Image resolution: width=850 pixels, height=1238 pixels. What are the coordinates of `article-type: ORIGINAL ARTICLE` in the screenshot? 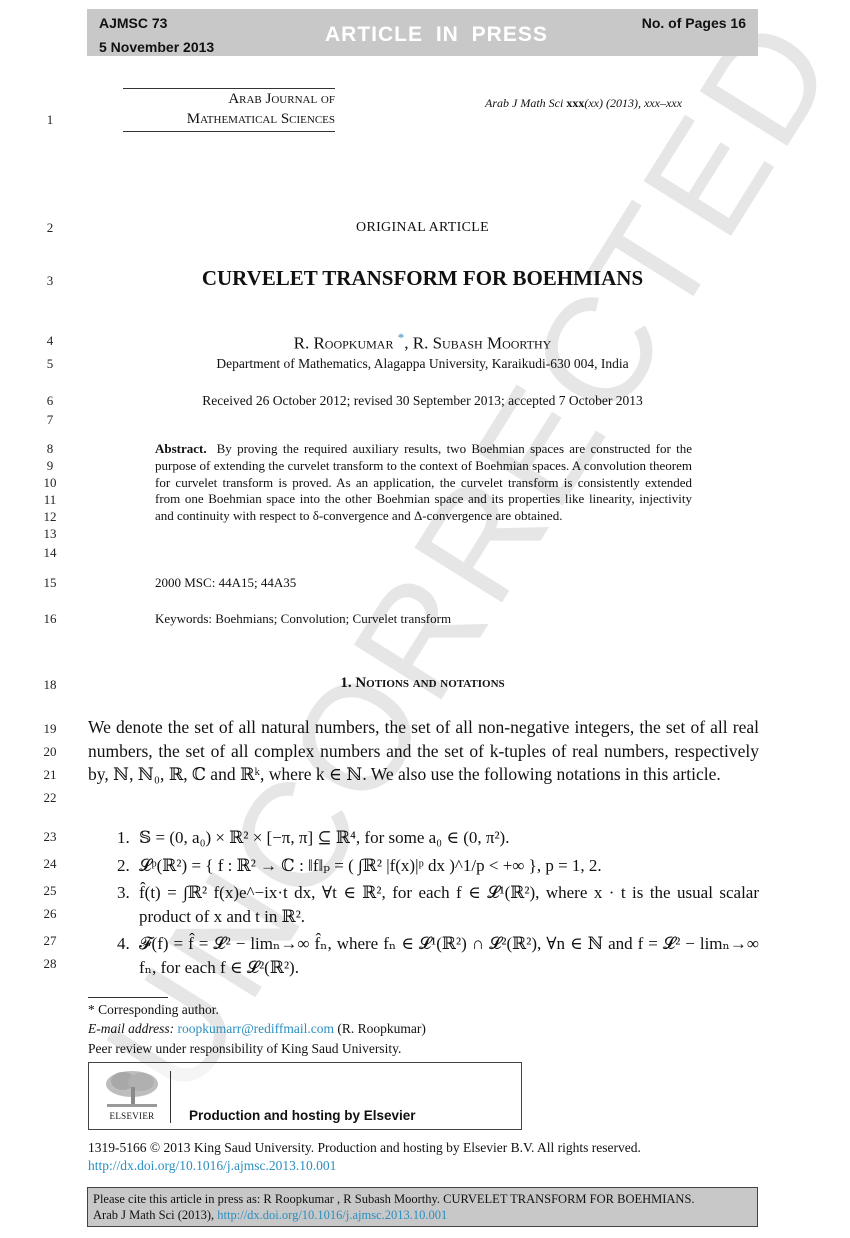 It's located at (422, 227).